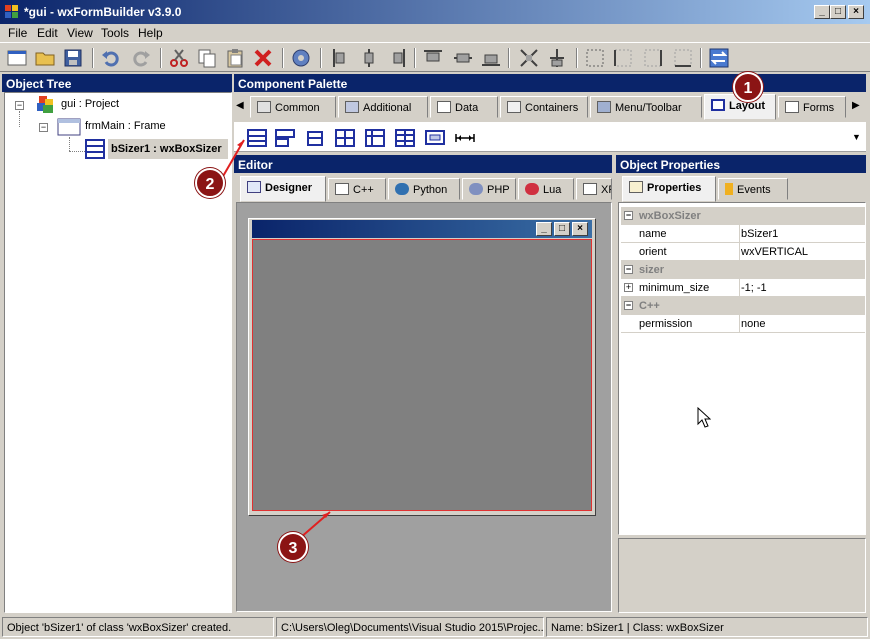  What do you see at coordinates (125, 126) in the screenshot?
I see `tree-item-frame: frmMain : Frame` at bounding box center [125, 126].